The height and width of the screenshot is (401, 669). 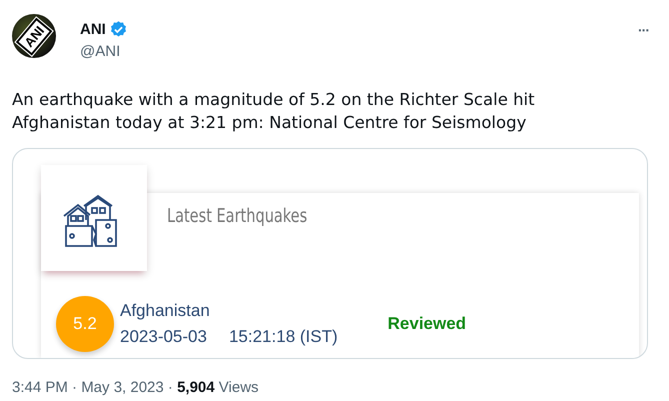 I want to click on panel-title: Latest Earthquakes, so click(x=237, y=216).